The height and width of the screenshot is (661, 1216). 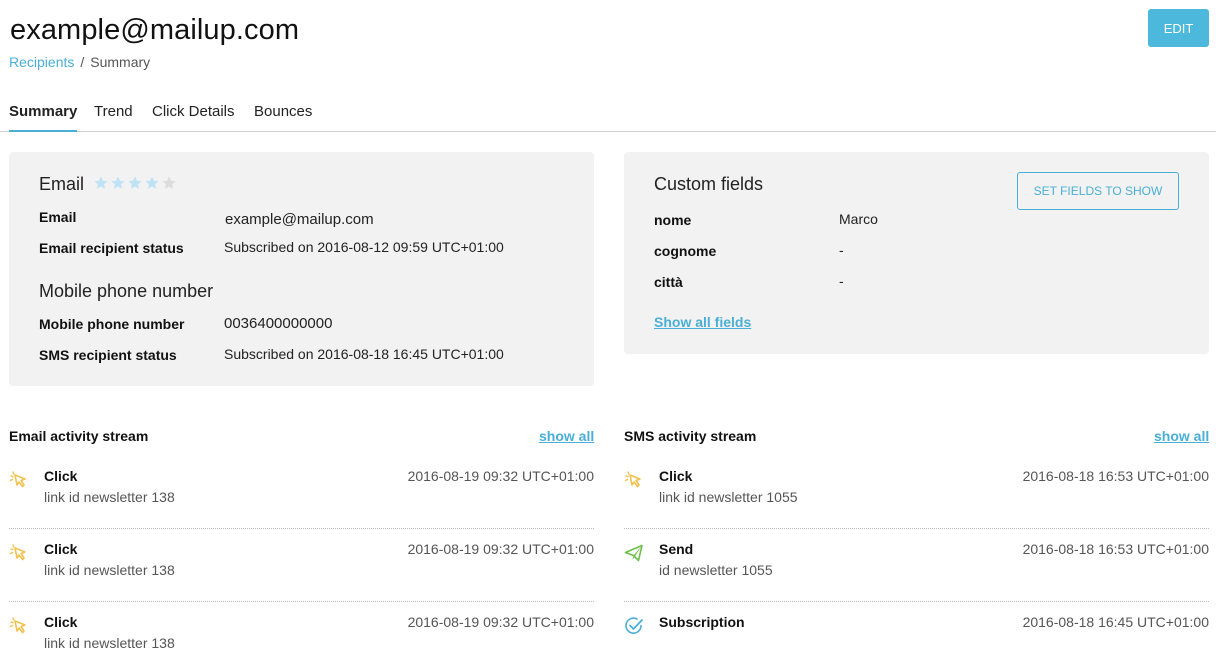 What do you see at coordinates (299, 219) in the screenshot?
I see `email-value: example@mailup.com` at bounding box center [299, 219].